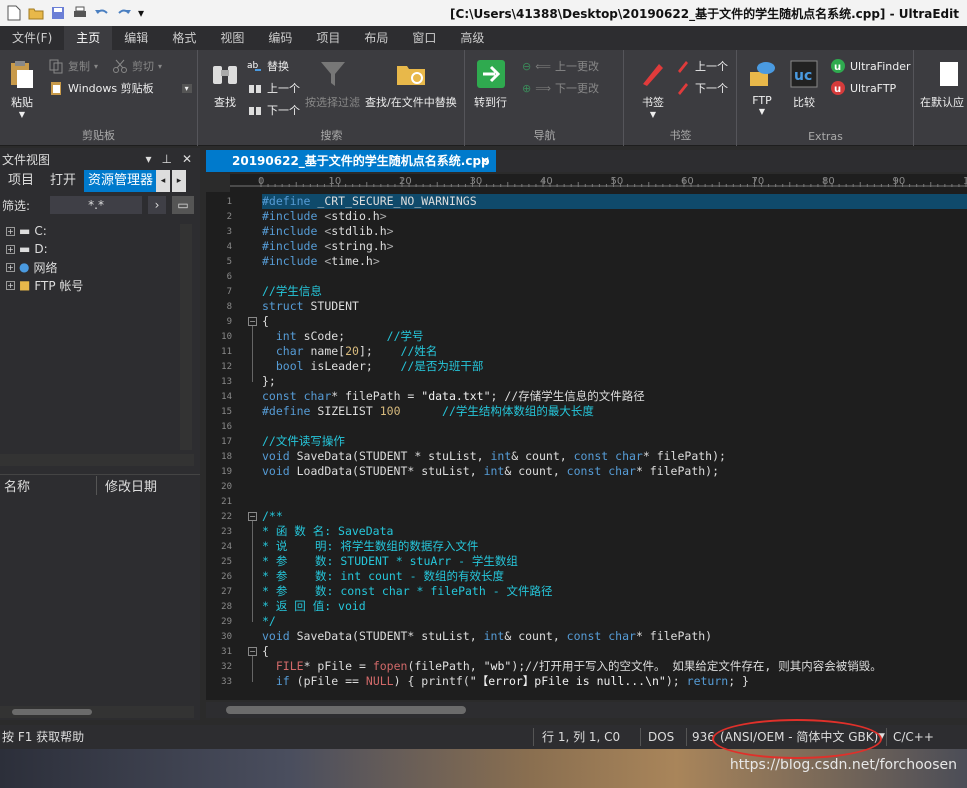 This screenshot has width=967, height=788. I want to click on code-line: * 函 数 名: SaveData, so click(327, 531).